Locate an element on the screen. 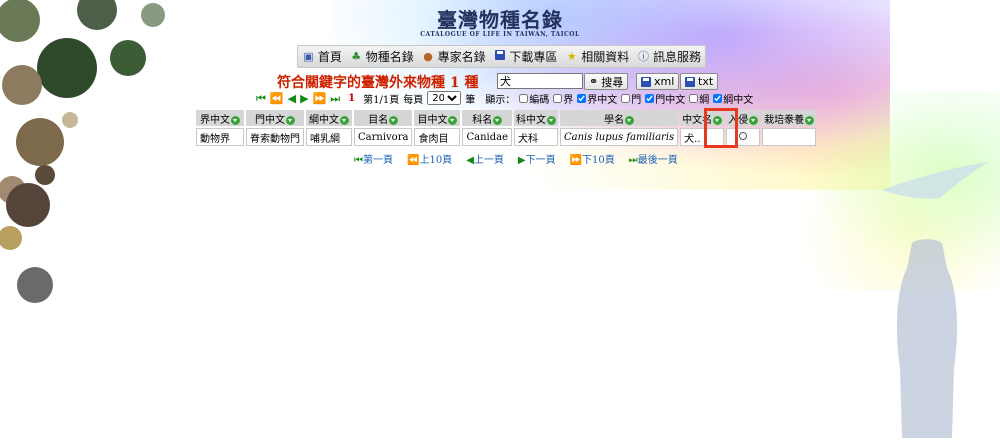 Image resolution: width=1000 pixels, height=446 pixels. site-logo-subtitle: CATALOGUE OF LIFE IN TAIWAN, TAICOL is located at coordinates (500, 34).